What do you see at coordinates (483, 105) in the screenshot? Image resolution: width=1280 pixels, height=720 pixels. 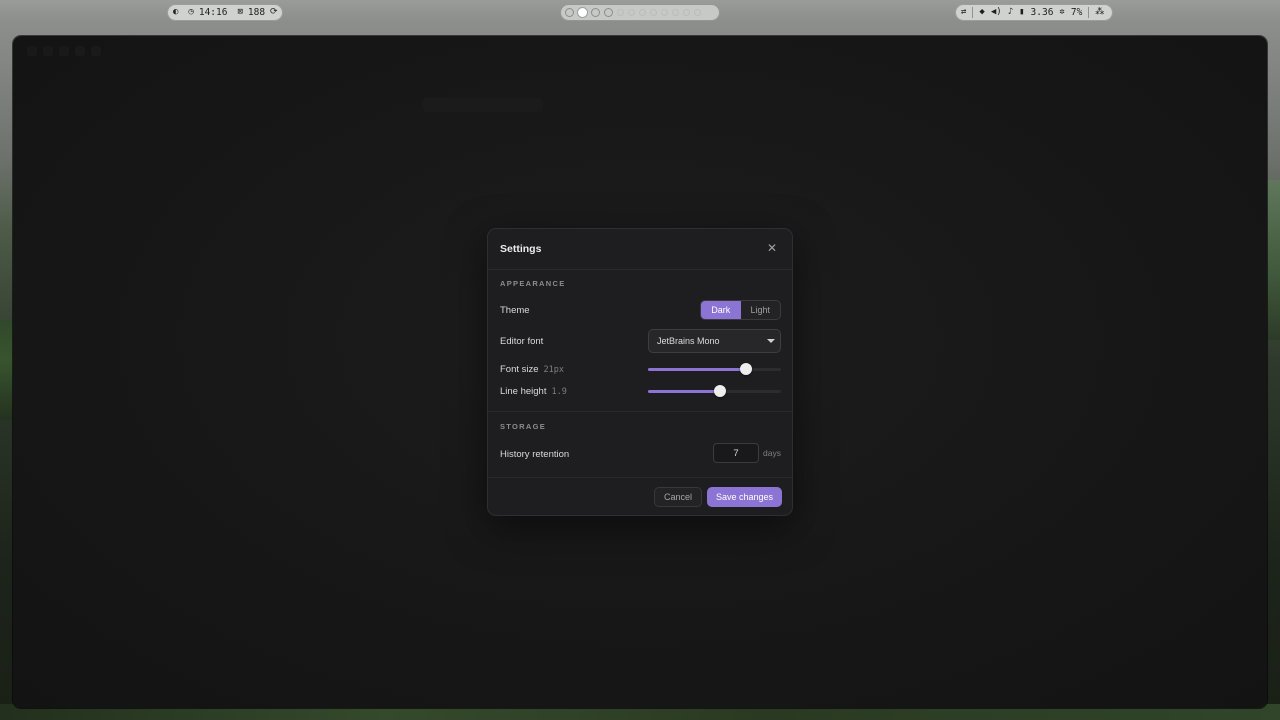 I see `dimmed-content` at bounding box center [483, 105].